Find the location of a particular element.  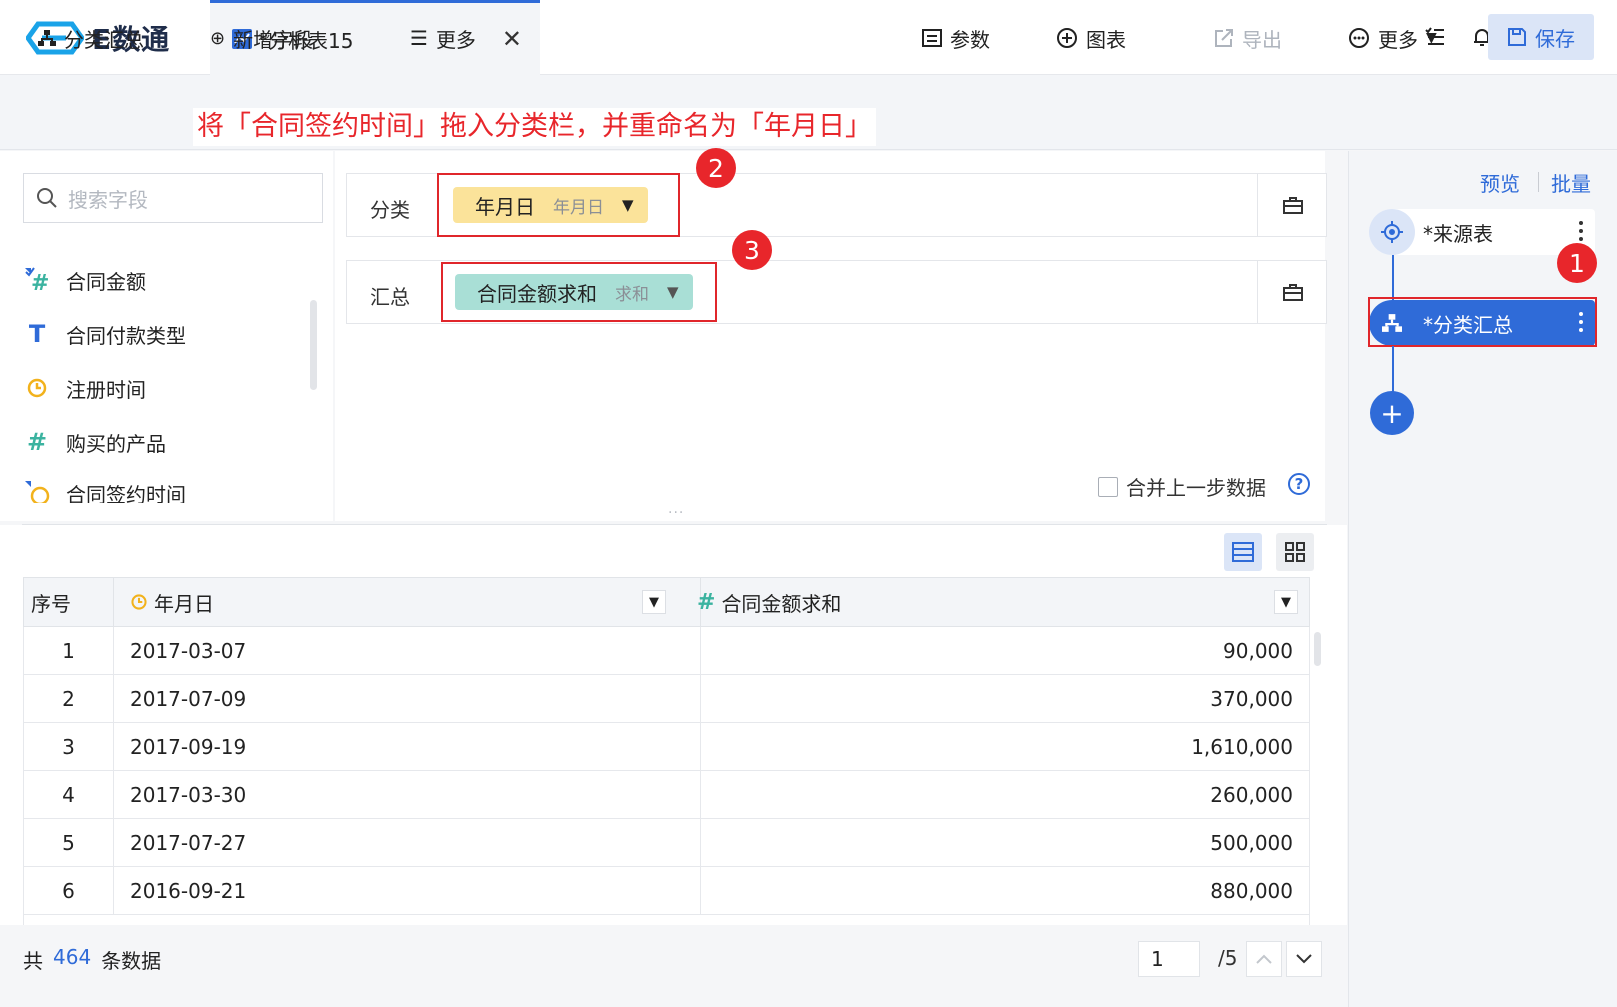

table-row: 2 2017-07-09 370,000 is located at coordinates (666, 699).